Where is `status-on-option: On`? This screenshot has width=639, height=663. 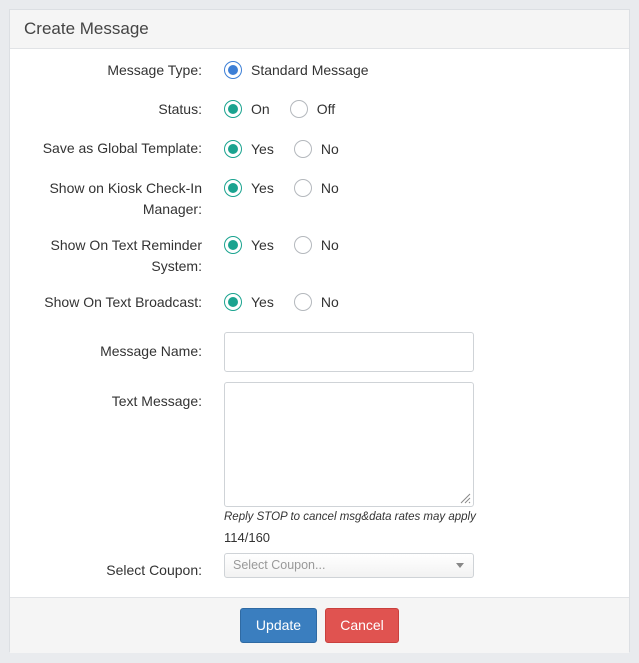
status-on-option: On is located at coordinates (247, 109).